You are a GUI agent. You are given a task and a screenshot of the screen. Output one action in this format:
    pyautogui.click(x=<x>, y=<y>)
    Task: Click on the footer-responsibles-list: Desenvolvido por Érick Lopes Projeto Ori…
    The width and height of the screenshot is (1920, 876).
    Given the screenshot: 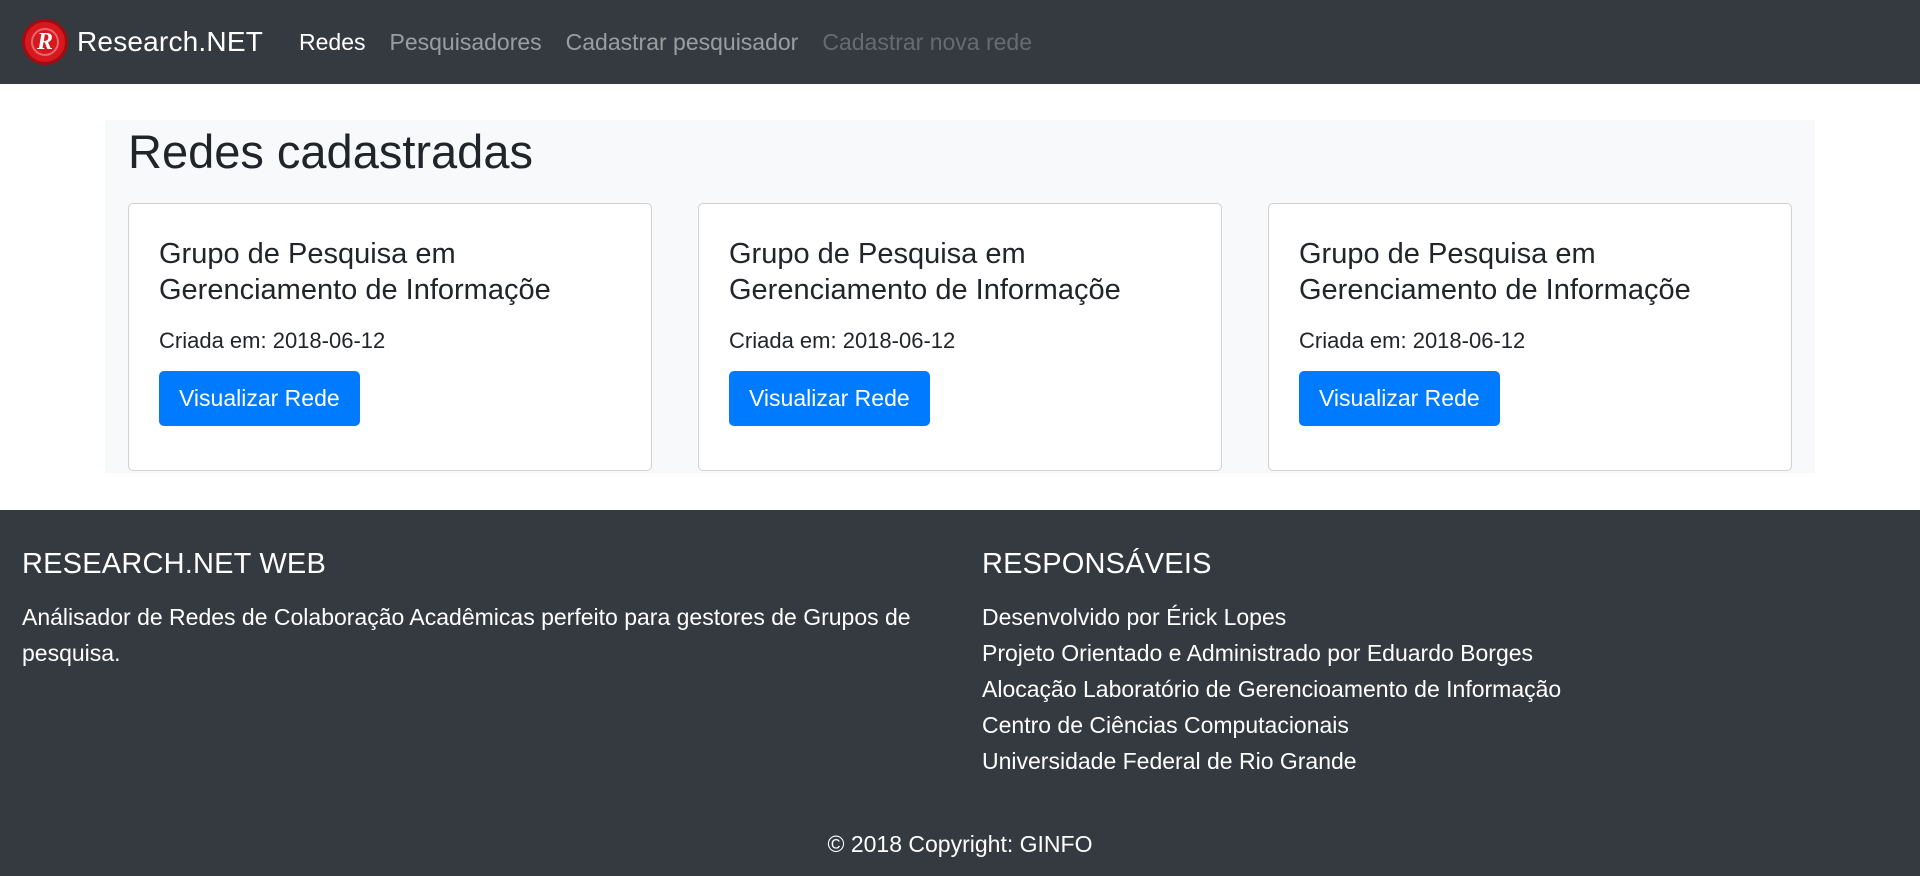 What is the action you would take?
    pyautogui.click(x=1432, y=689)
    